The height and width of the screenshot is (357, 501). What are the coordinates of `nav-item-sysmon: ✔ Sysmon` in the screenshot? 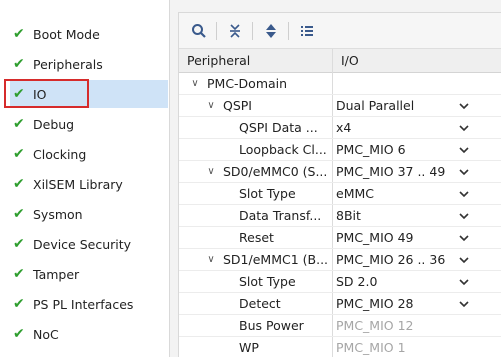 It's located at (89, 214).